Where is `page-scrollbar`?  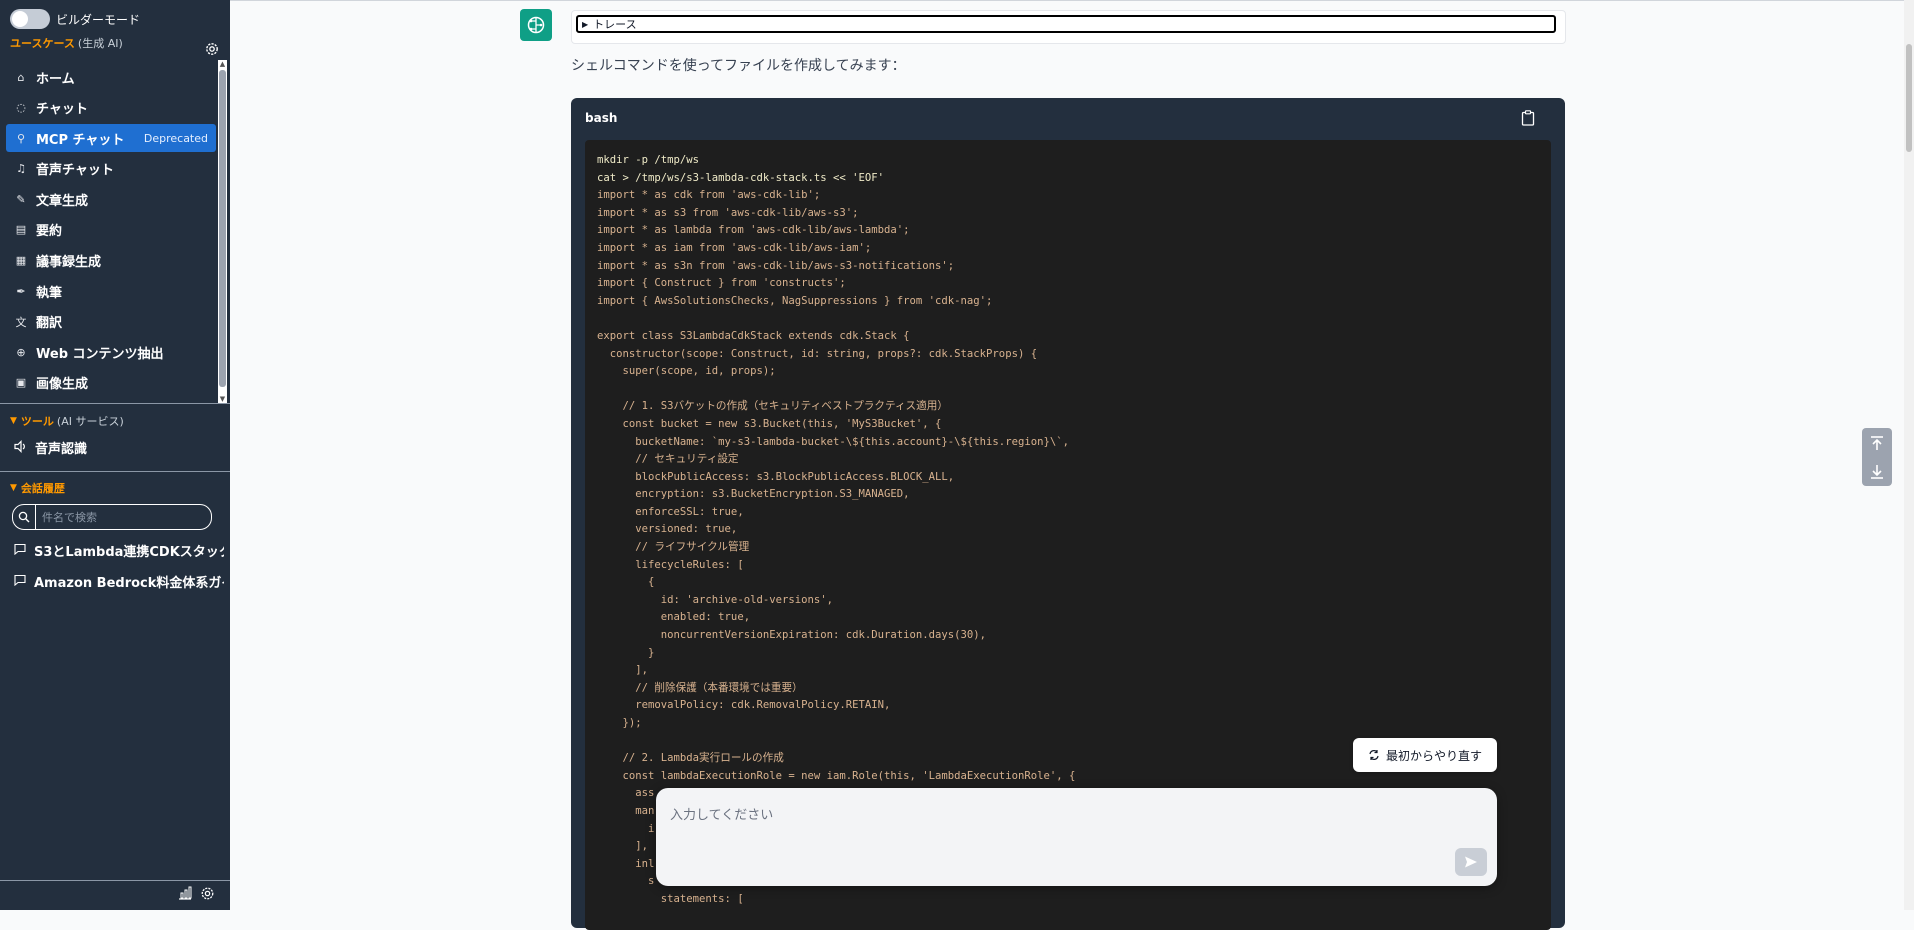
page-scrollbar is located at coordinates (1909, 455).